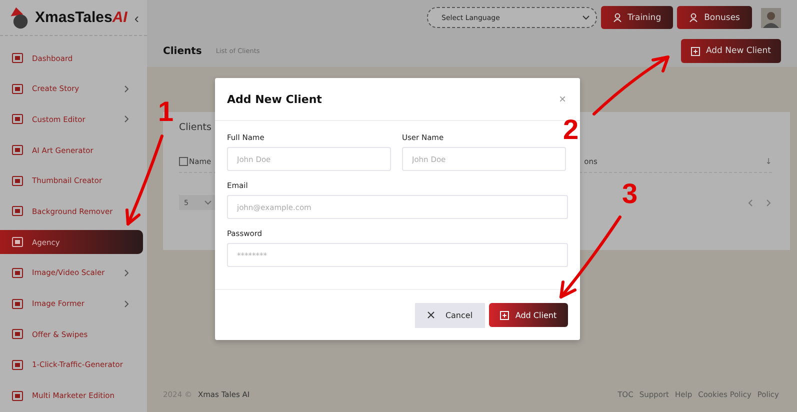 Image resolution: width=797 pixels, height=412 pixels. What do you see at coordinates (183, 161) in the screenshot?
I see `checkbox` at bounding box center [183, 161].